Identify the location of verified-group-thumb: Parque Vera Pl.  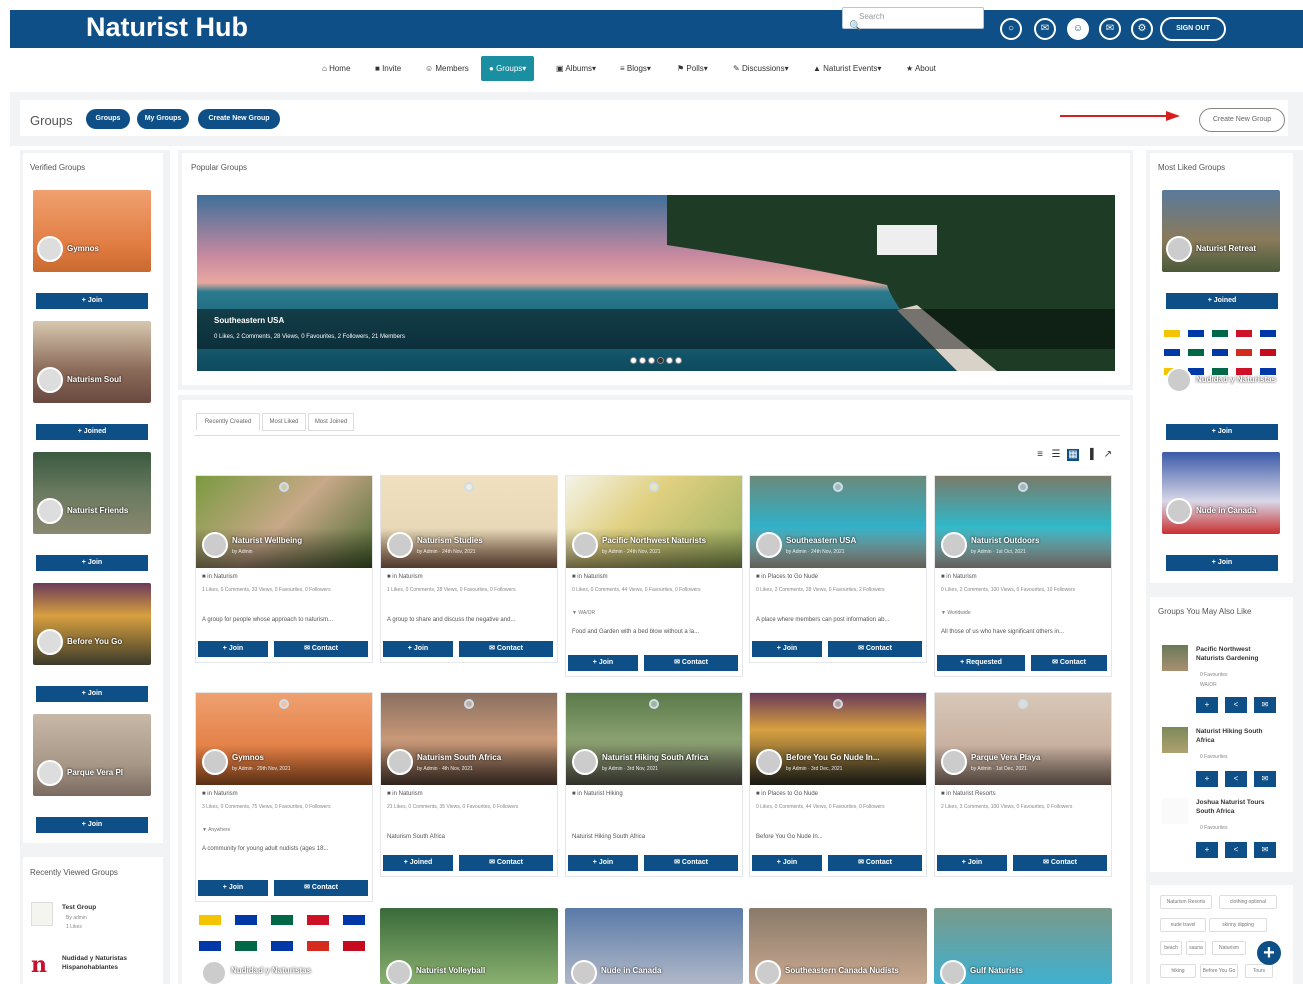
(92, 755).